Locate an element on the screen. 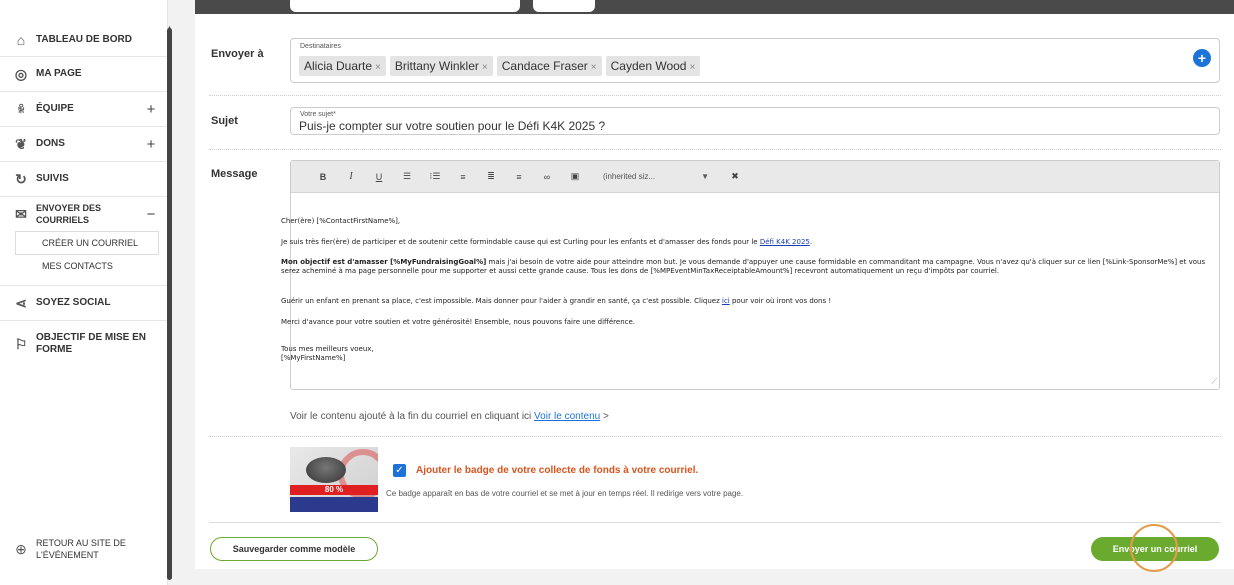 The image size is (1234, 585). align-left-icon: ≡ is located at coordinates (463, 177).